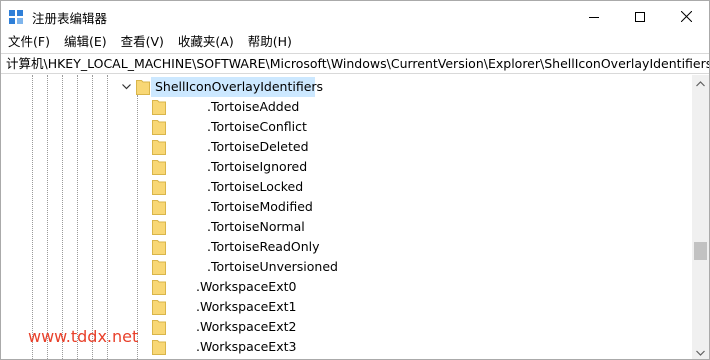  What do you see at coordinates (246, 306) in the screenshot?
I see `tree-node-label: .WorkspaceExt1` at bounding box center [246, 306].